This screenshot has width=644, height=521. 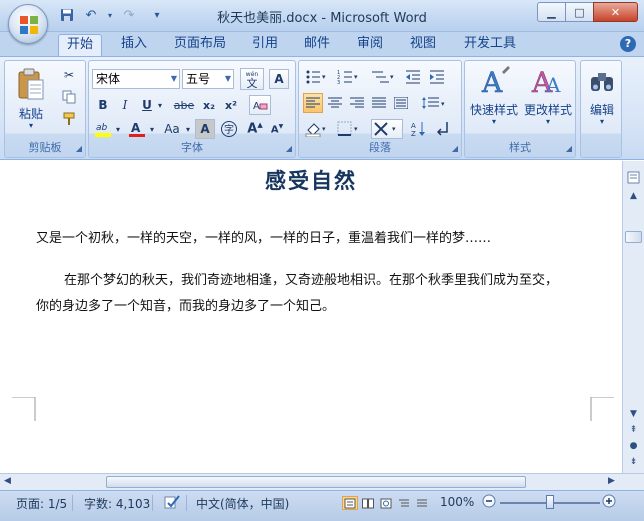 I want to click on draft-view-icon, so click(x=422, y=503).